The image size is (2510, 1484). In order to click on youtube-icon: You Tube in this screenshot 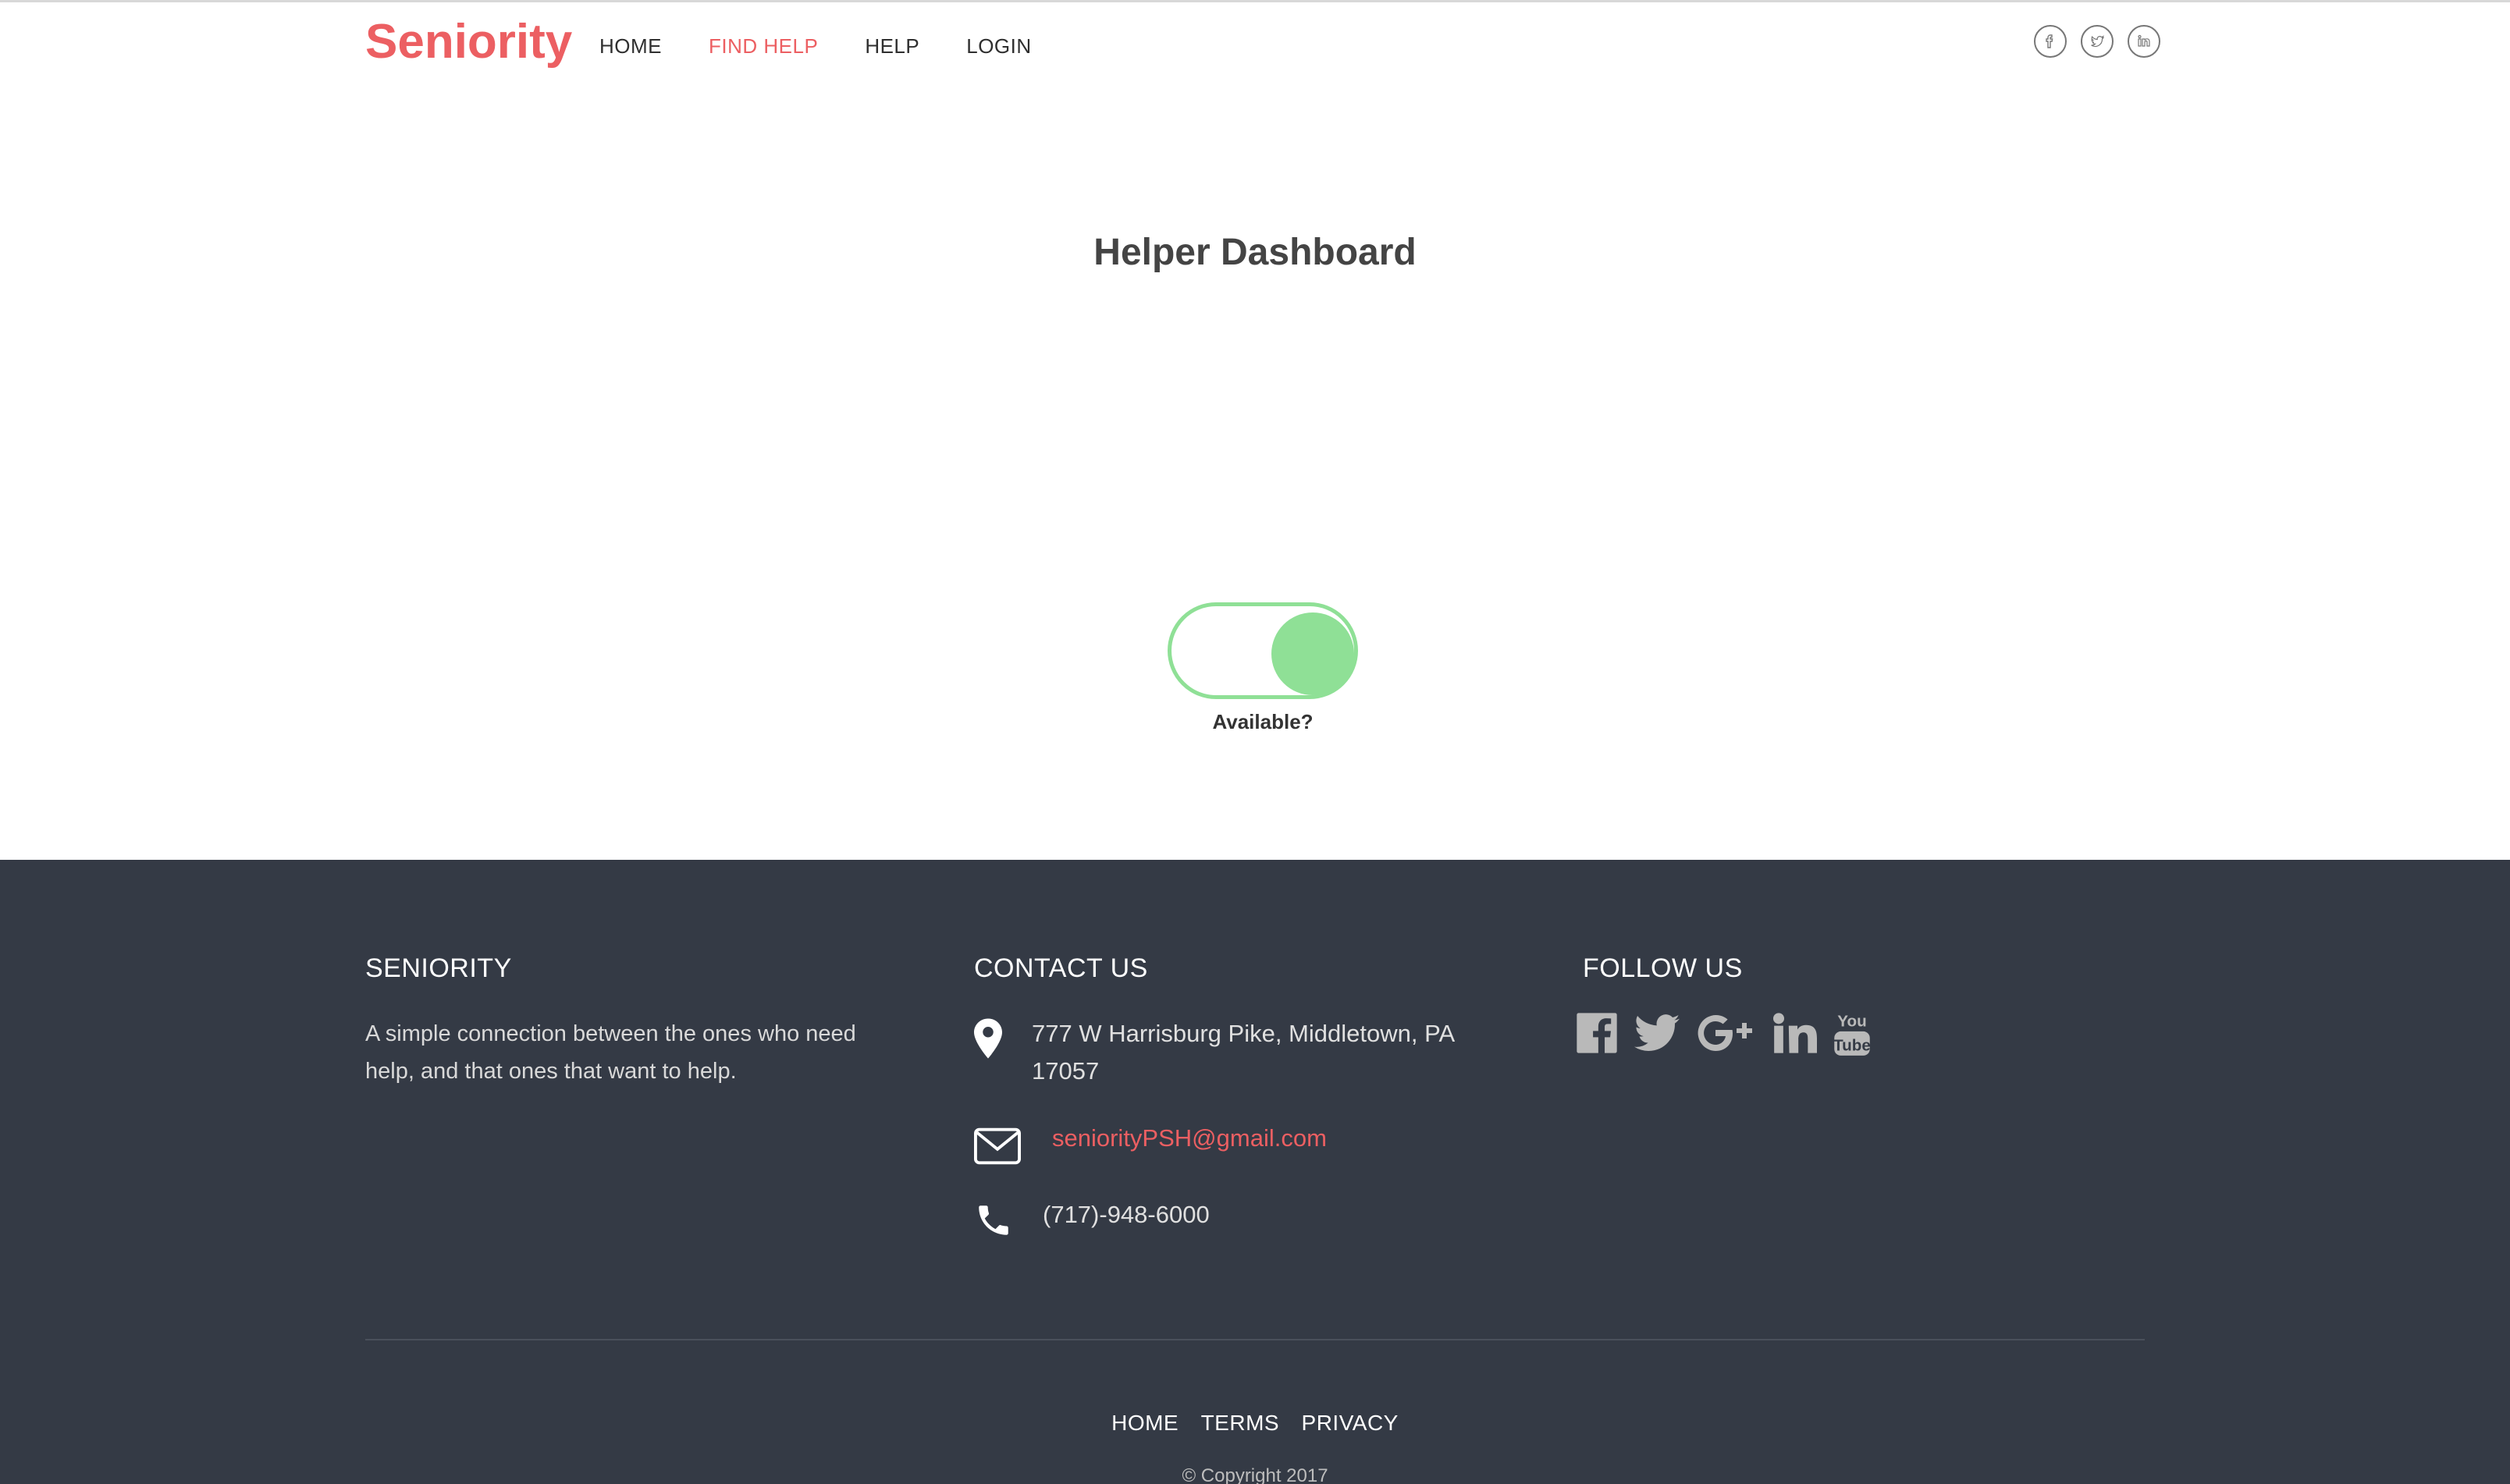, I will do `click(1852, 1035)`.